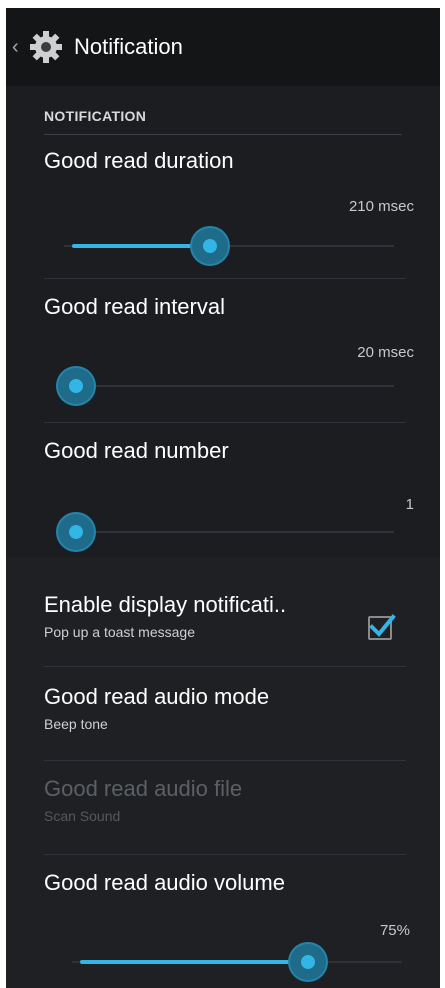 This screenshot has height=988, width=445. I want to click on pref-good-read-number: Good read number, so click(242, 451).